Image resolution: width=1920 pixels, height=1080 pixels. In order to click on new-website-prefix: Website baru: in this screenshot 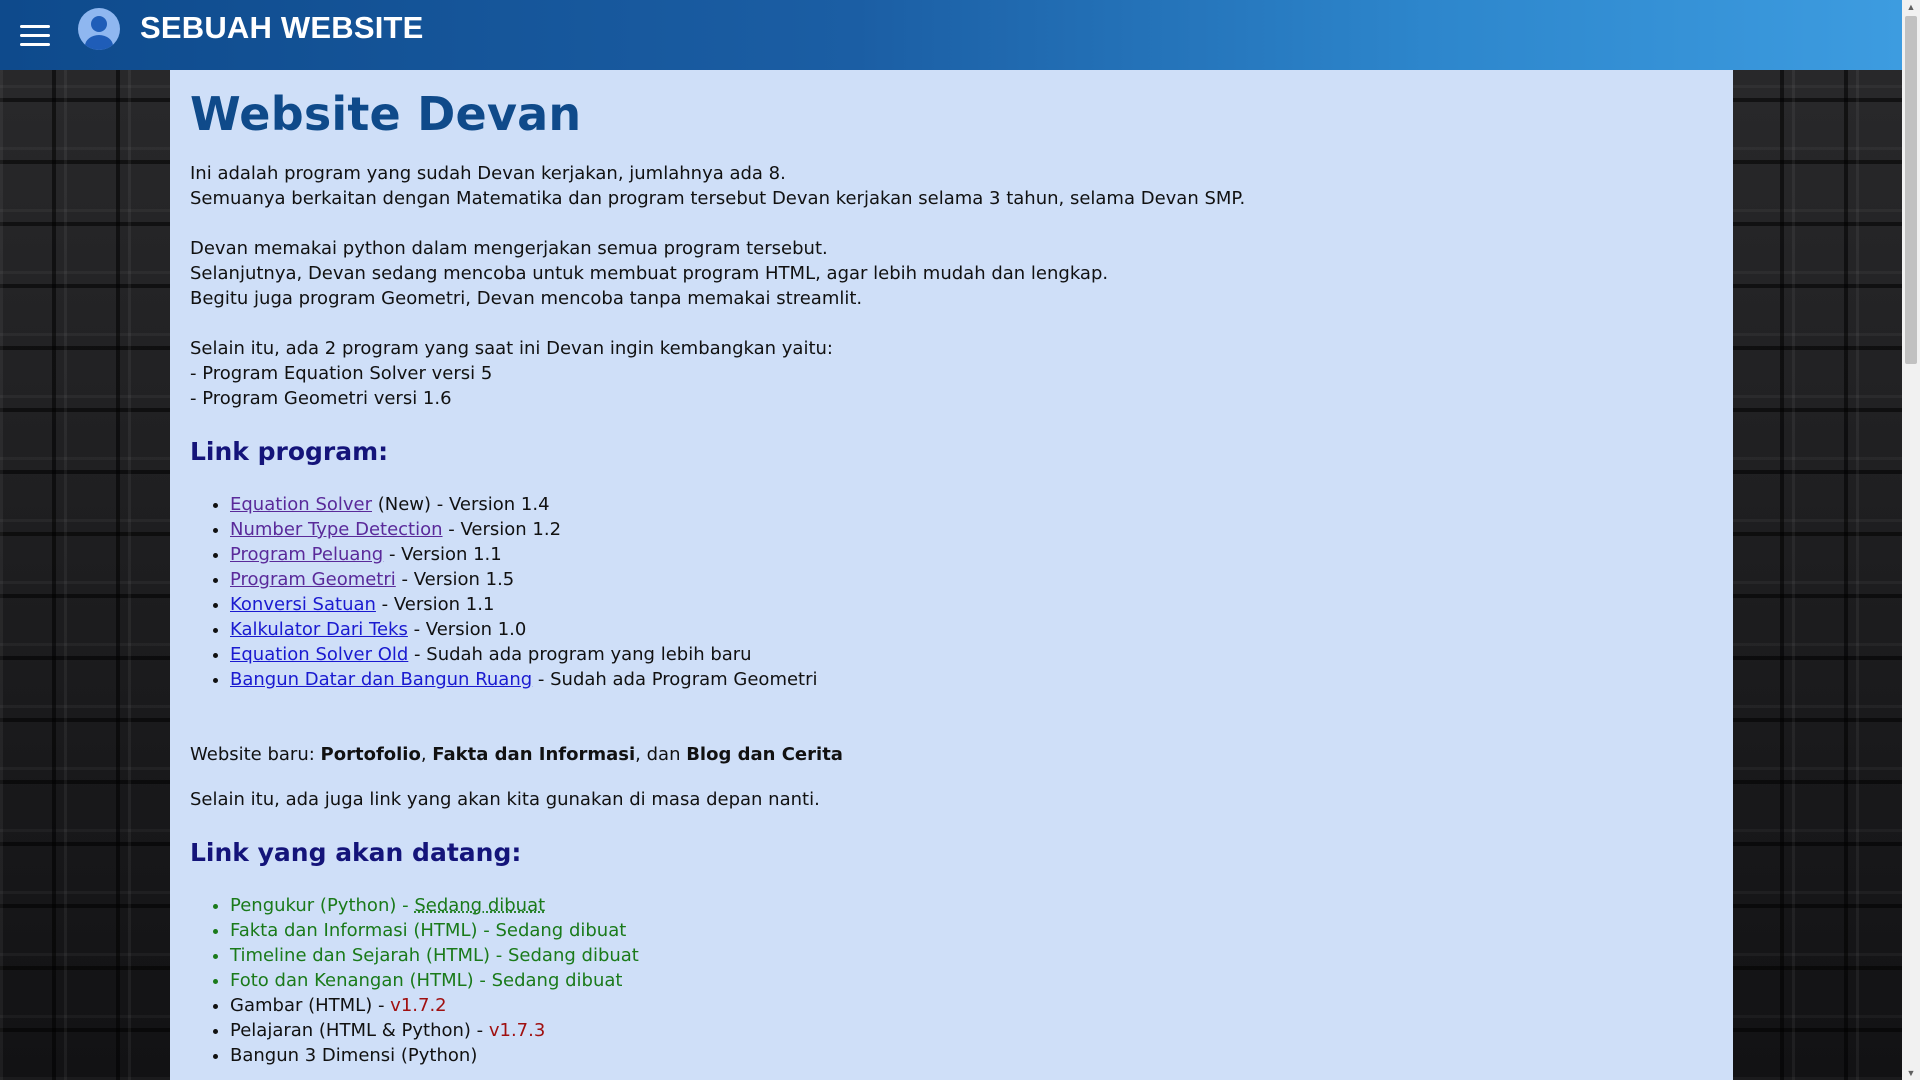, I will do `click(255, 754)`.